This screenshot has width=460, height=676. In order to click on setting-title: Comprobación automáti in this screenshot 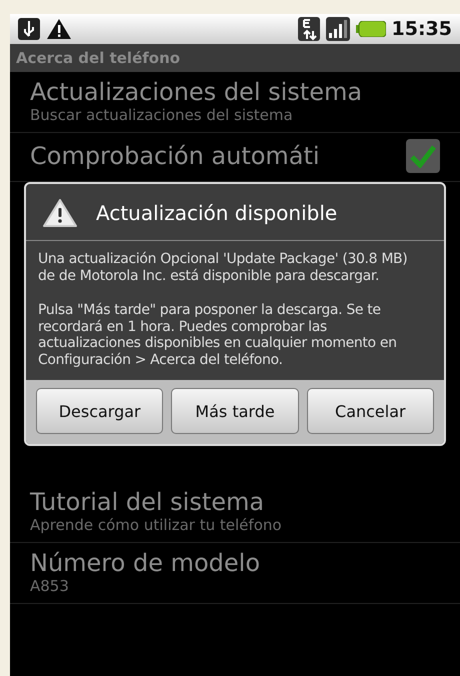, I will do `click(175, 156)`.